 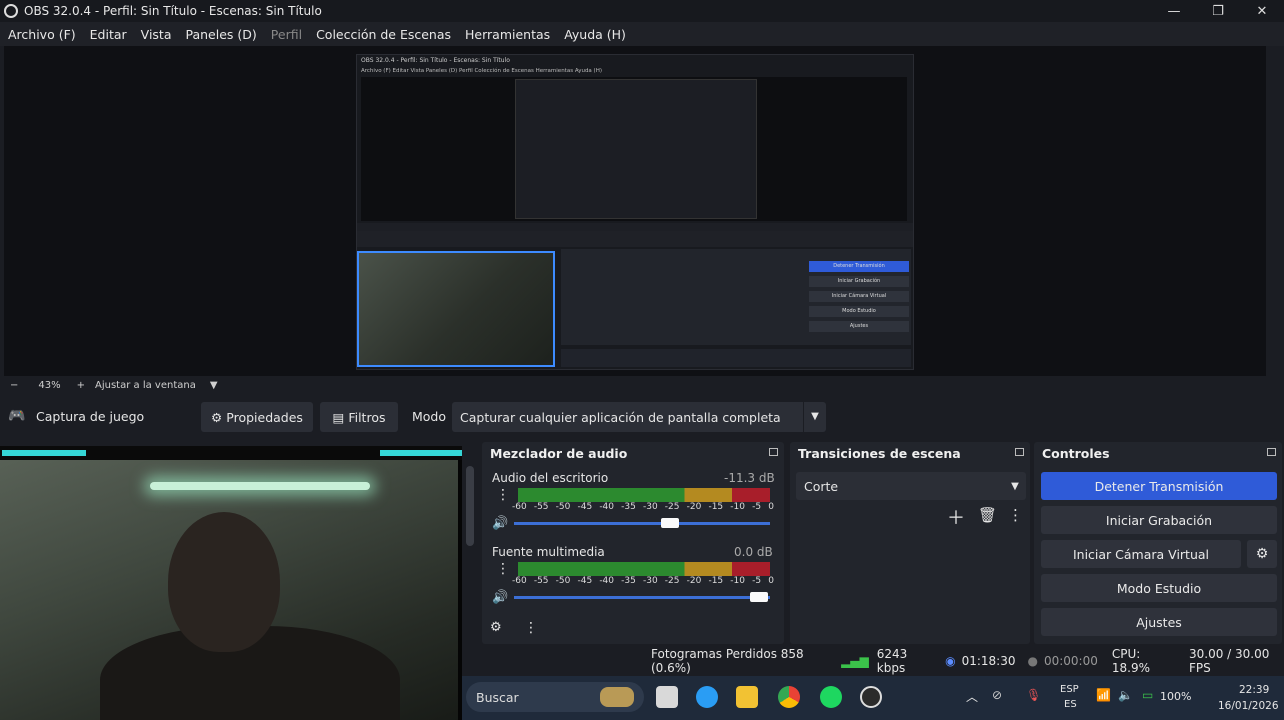 What do you see at coordinates (264, 417) in the screenshot?
I see `properties-label: Propiedades` at bounding box center [264, 417].